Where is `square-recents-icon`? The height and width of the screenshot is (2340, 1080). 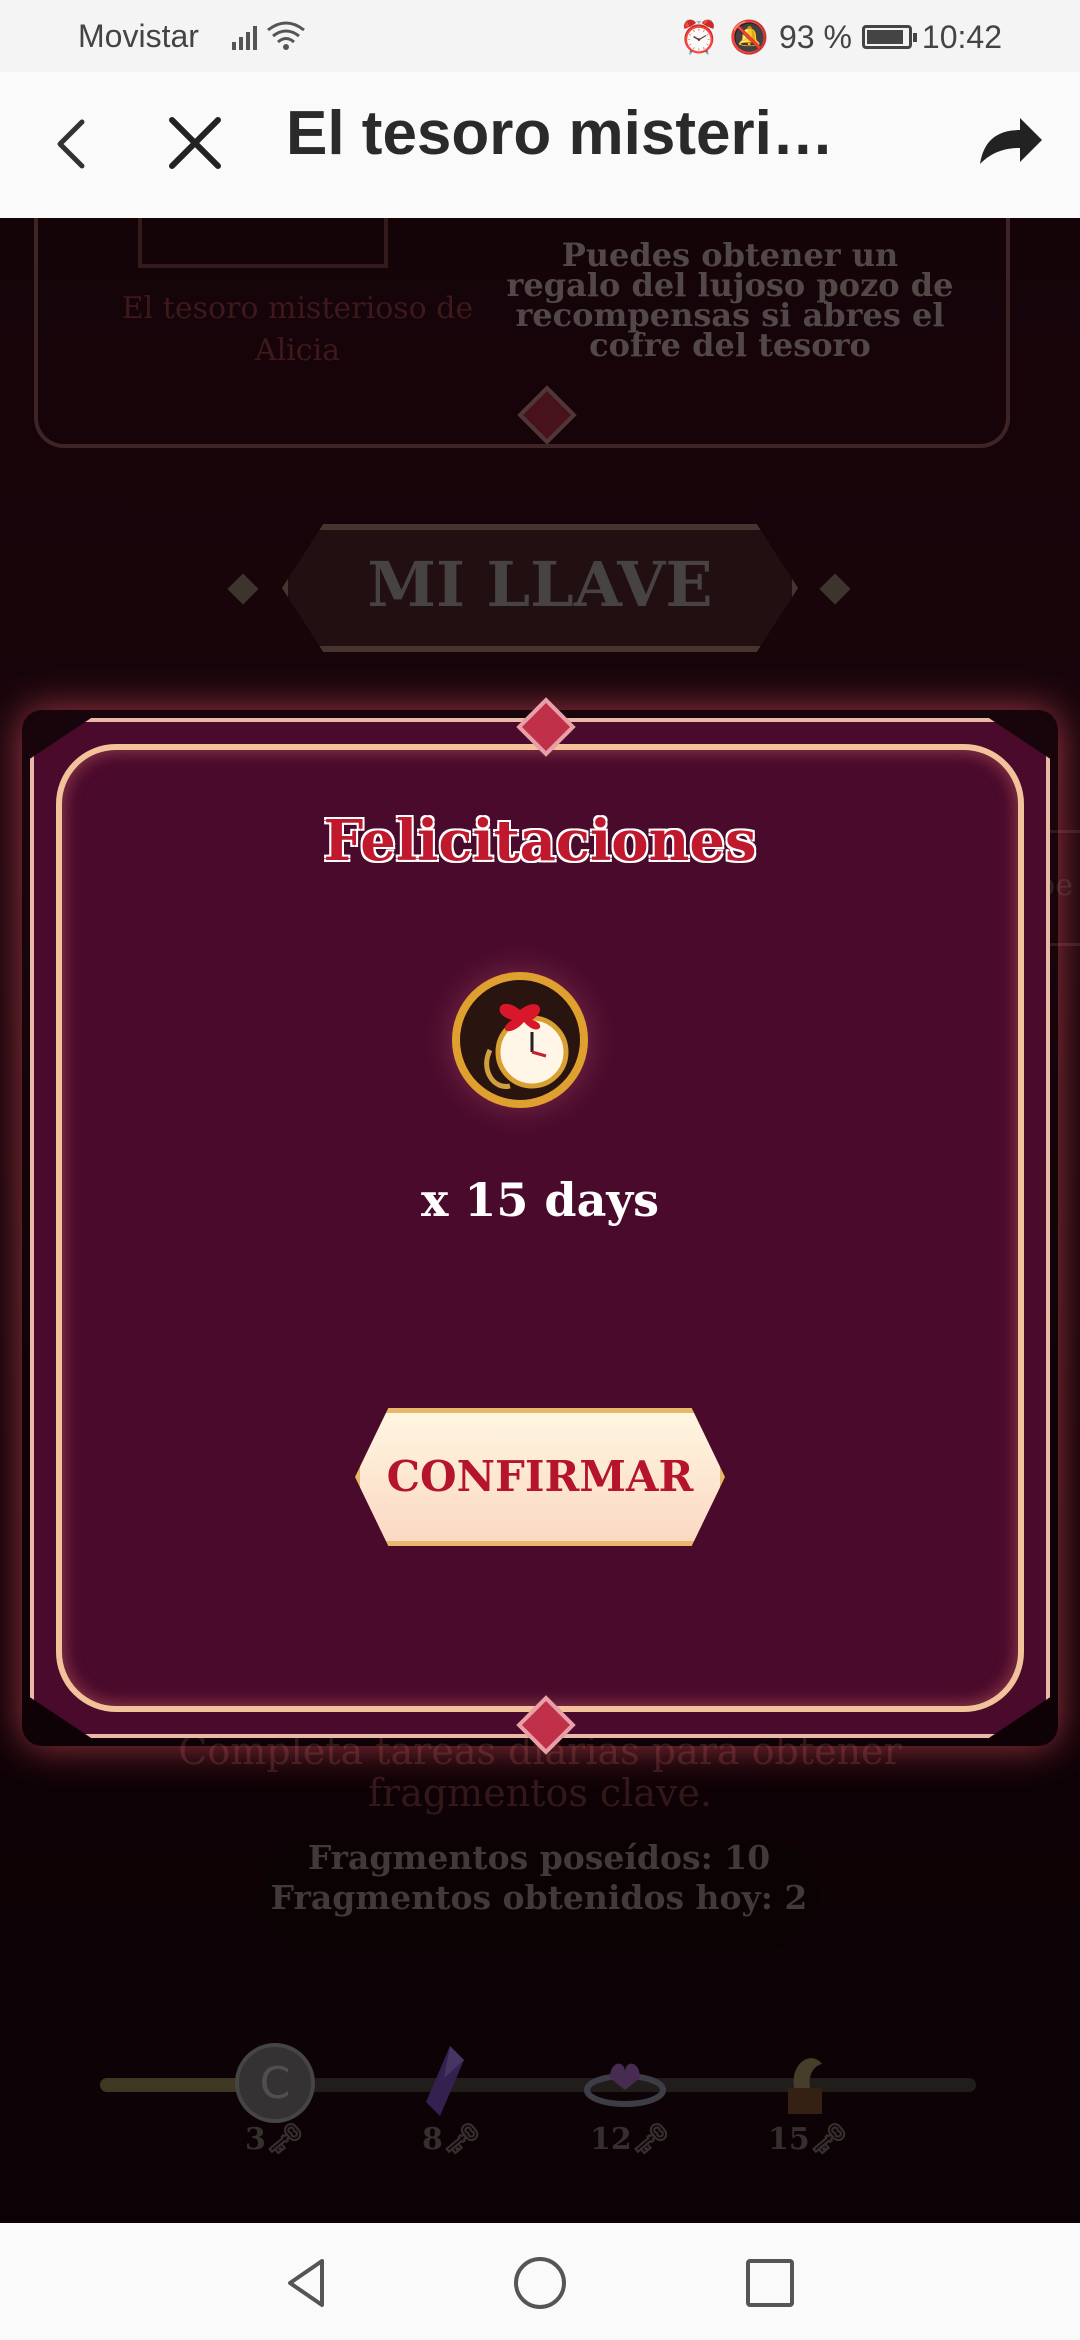
square-recents-icon is located at coordinates (770, 2283).